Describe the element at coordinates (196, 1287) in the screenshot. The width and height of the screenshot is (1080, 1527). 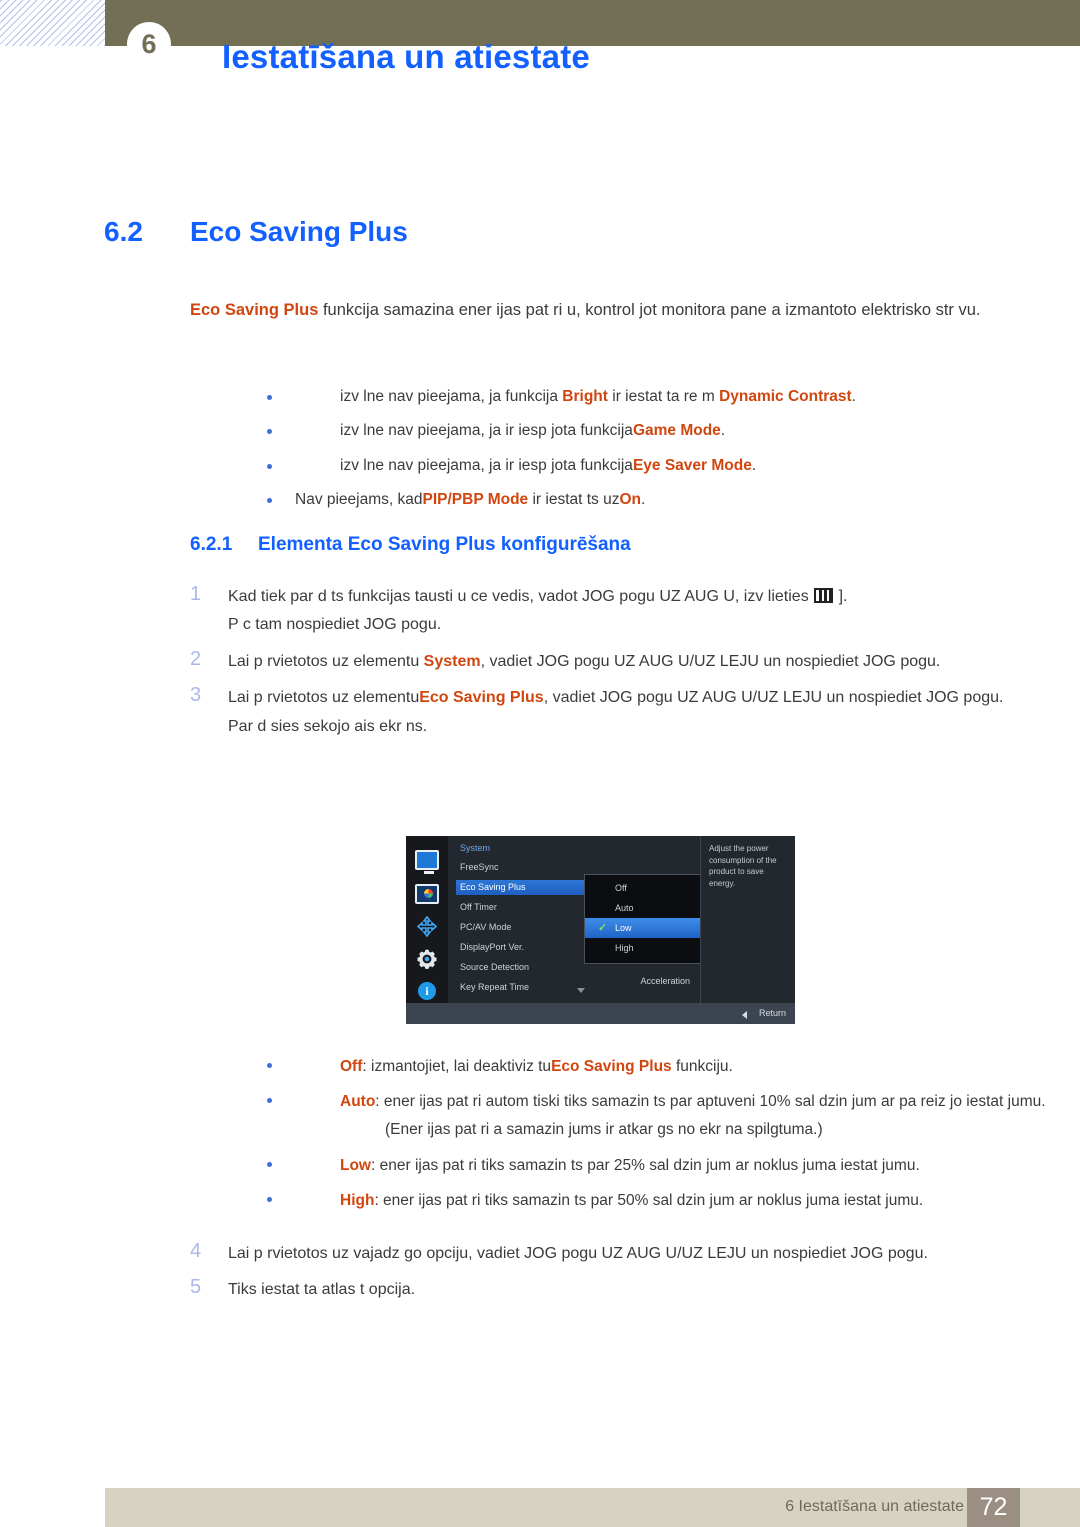
I see `step-number: 5` at that location.